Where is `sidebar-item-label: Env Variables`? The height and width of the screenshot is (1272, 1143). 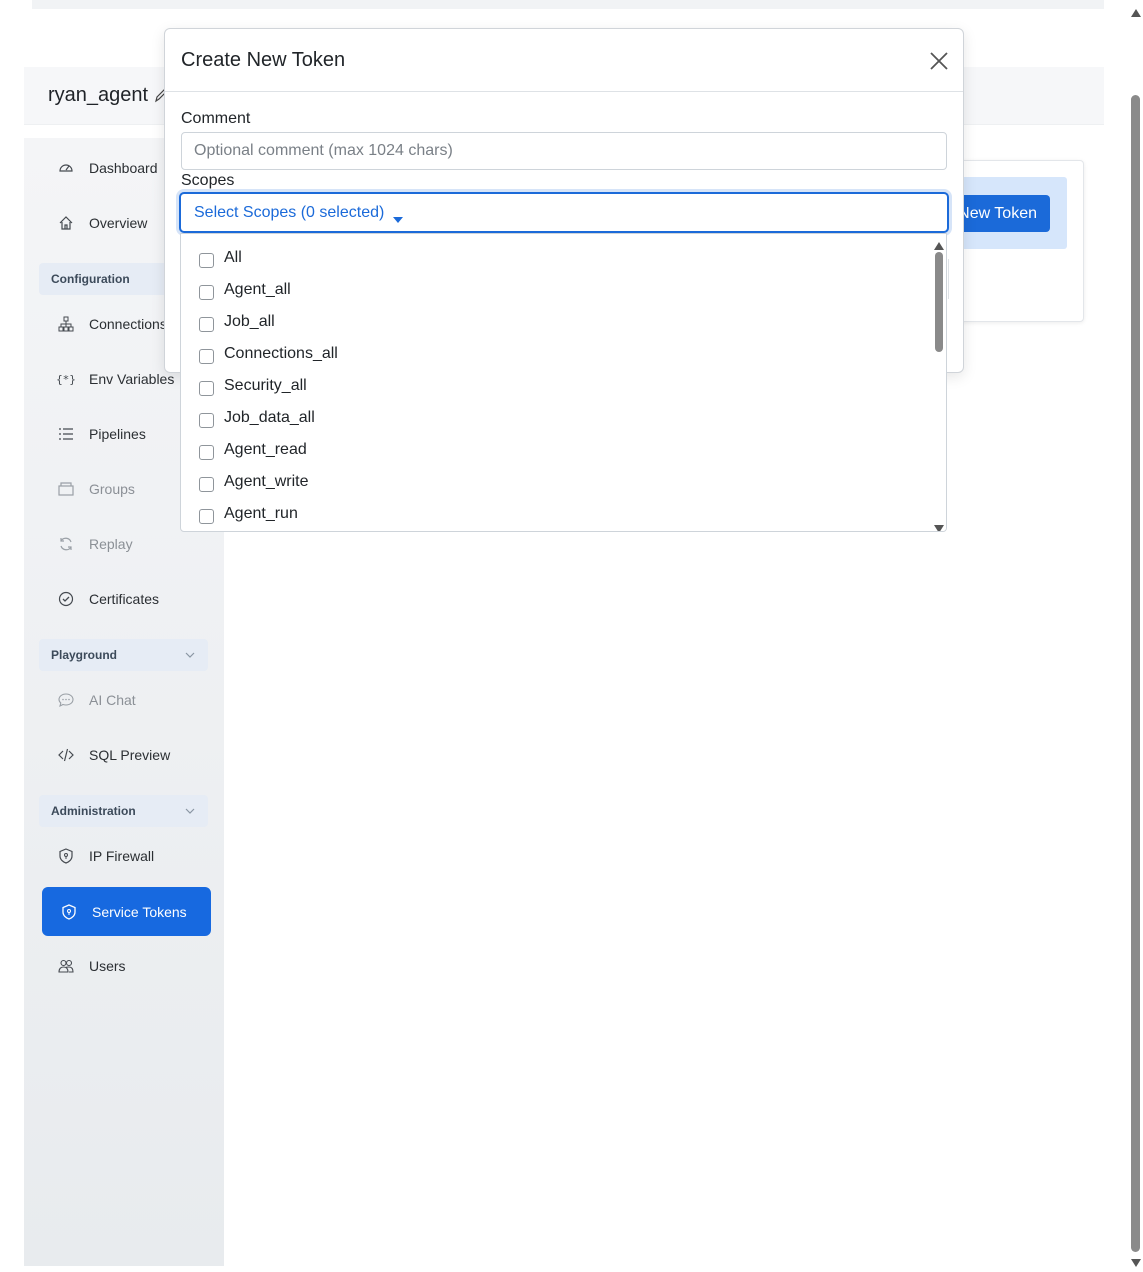 sidebar-item-label: Env Variables is located at coordinates (132, 379).